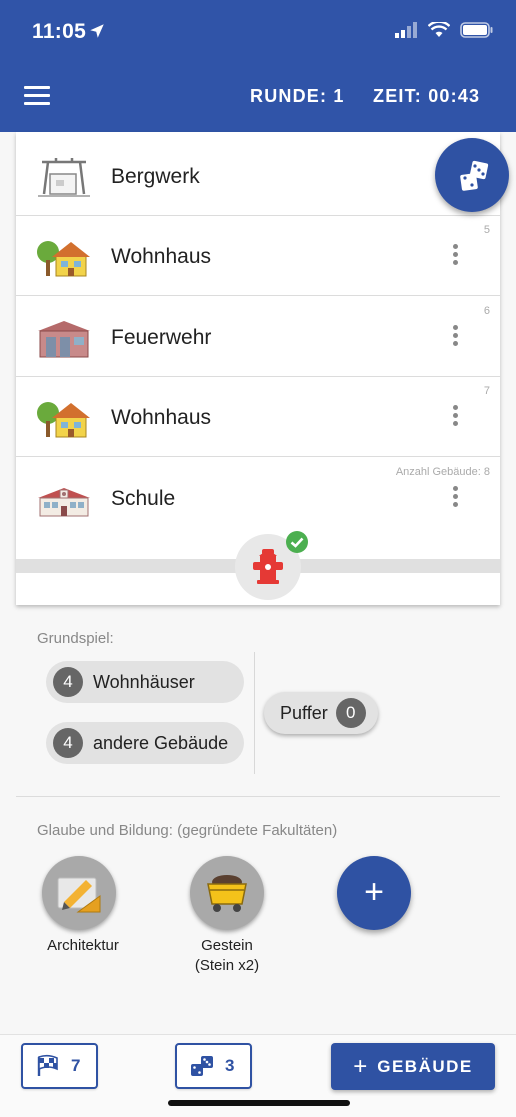  I want to click on fire-station-icon, so click(64, 339).